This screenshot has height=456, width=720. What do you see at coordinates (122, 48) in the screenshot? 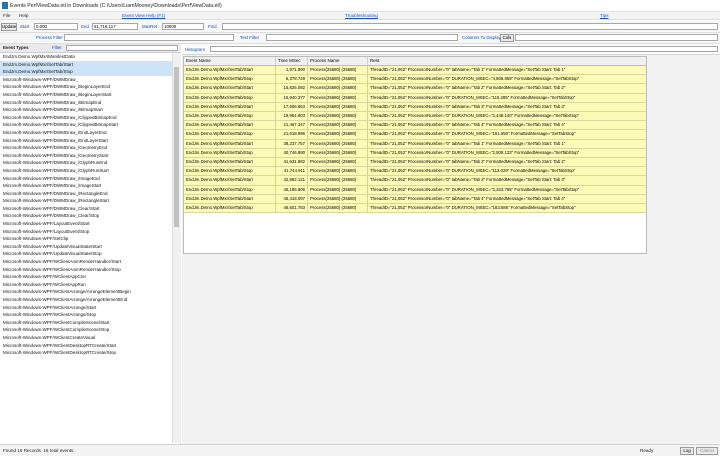
I see `event-filter-input` at bounding box center [122, 48].